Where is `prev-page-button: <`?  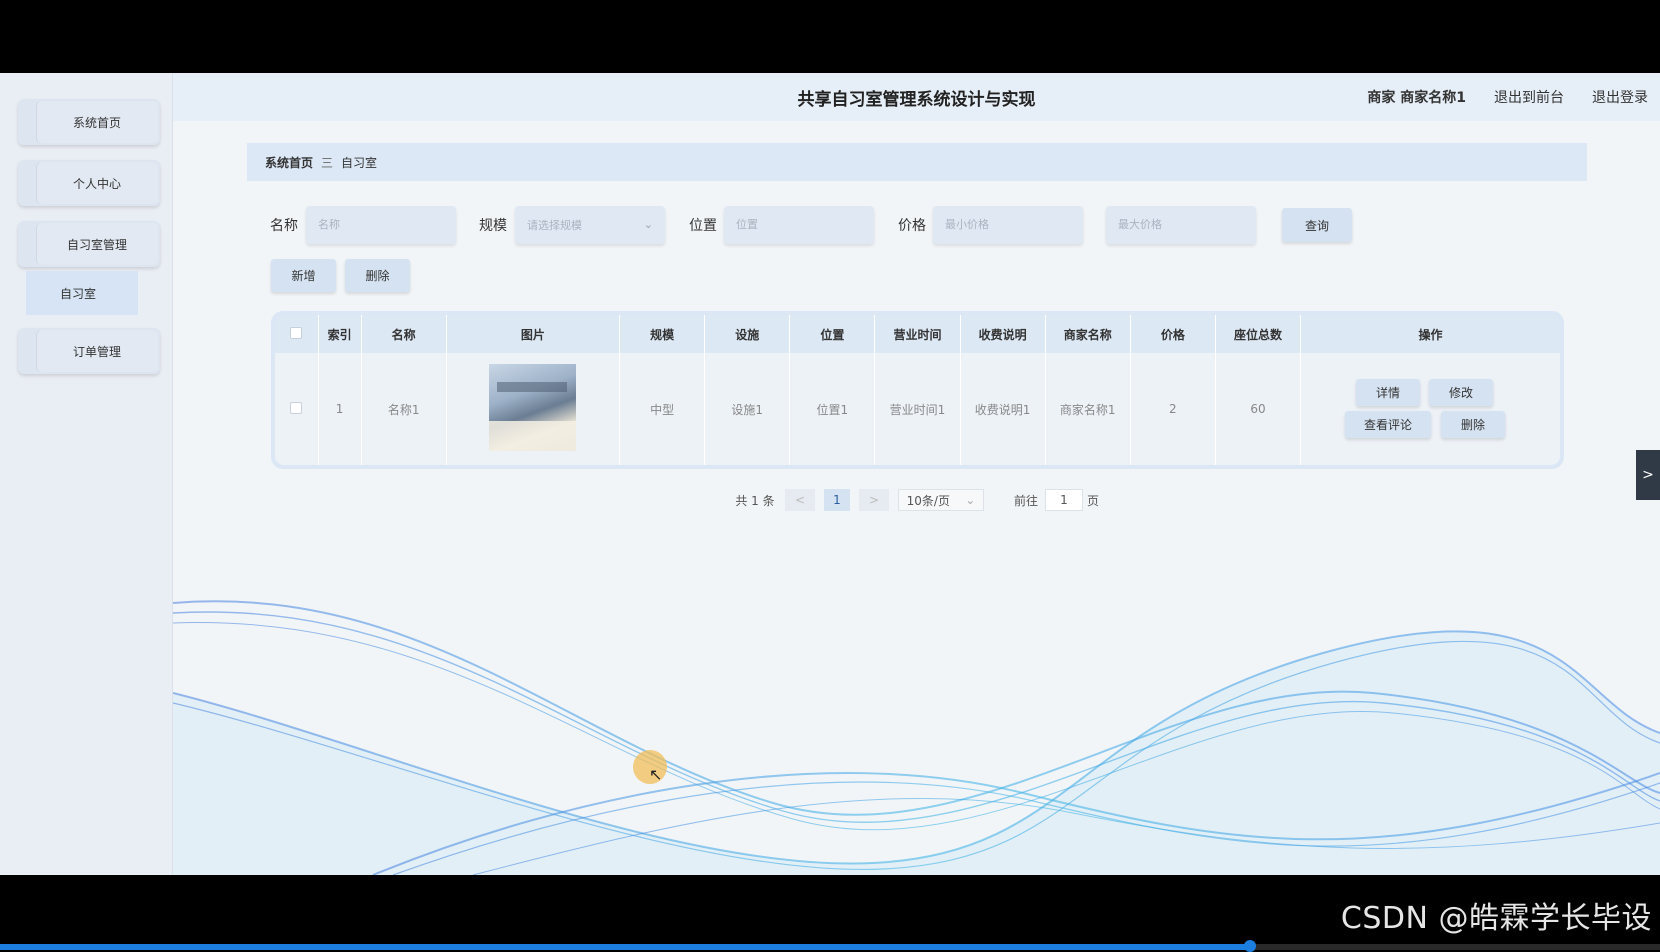 prev-page-button: < is located at coordinates (800, 500).